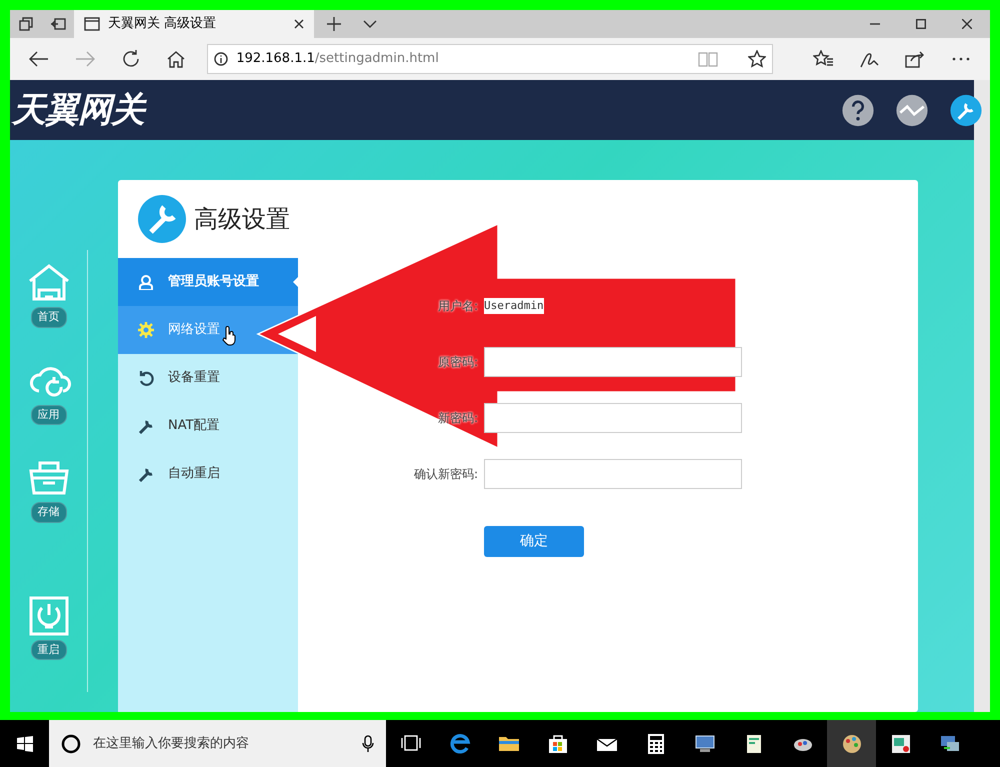 The width and height of the screenshot is (1000, 767). Describe the element at coordinates (163, 24) in the screenshot. I see `tab-title: 天翼网关 高级设置` at that location.